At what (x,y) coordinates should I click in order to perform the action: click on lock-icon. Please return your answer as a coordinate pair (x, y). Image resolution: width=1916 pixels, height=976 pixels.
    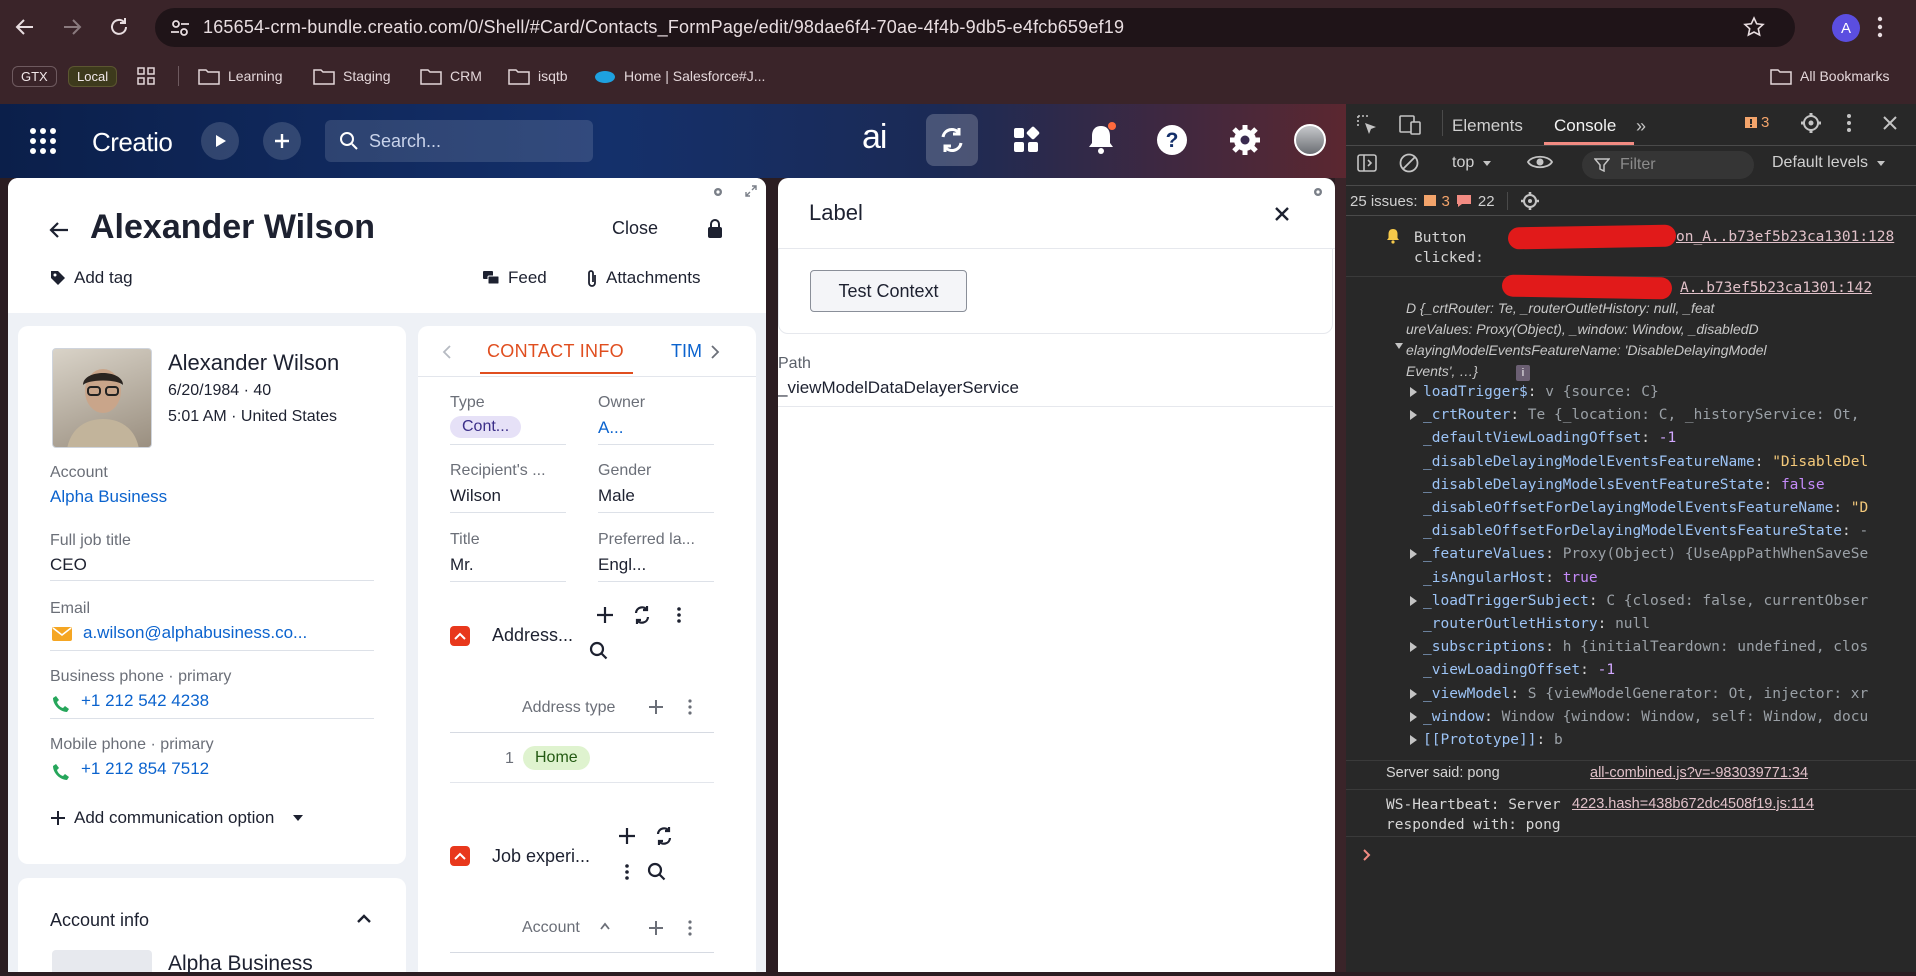
    Looking at the image, I should click on (715, 229).